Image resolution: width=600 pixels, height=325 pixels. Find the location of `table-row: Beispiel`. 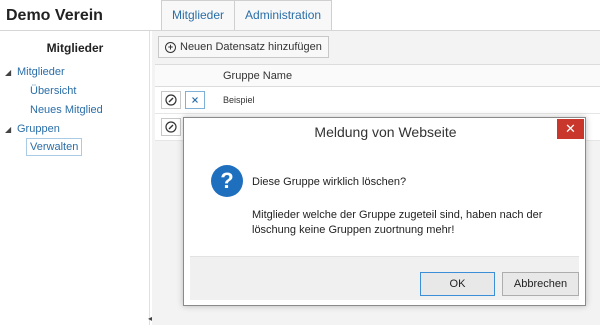

table-row: Beispiel is located at coordinates (377, 100).